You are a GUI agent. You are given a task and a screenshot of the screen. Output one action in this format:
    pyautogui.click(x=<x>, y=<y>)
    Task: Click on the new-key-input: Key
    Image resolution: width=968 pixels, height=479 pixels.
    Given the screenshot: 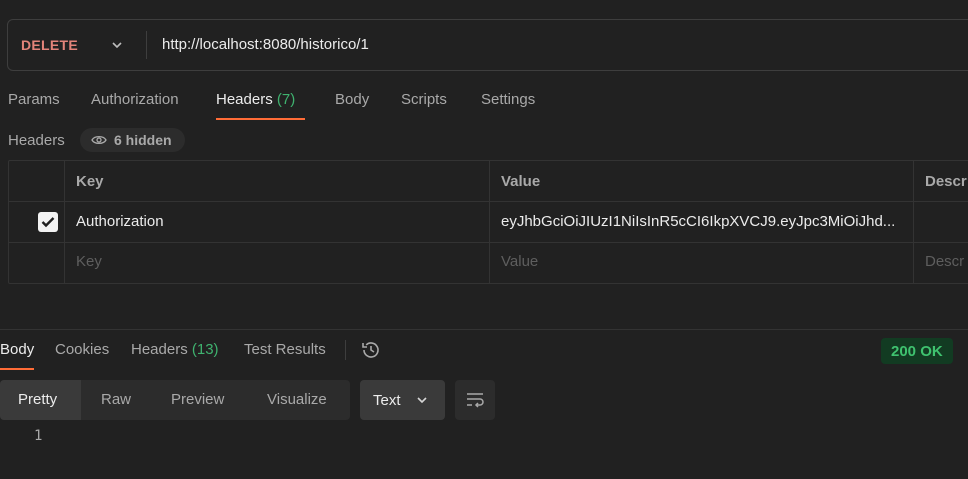 What is the action you would take?
    pyautogui.click(x=89, y=261)
    